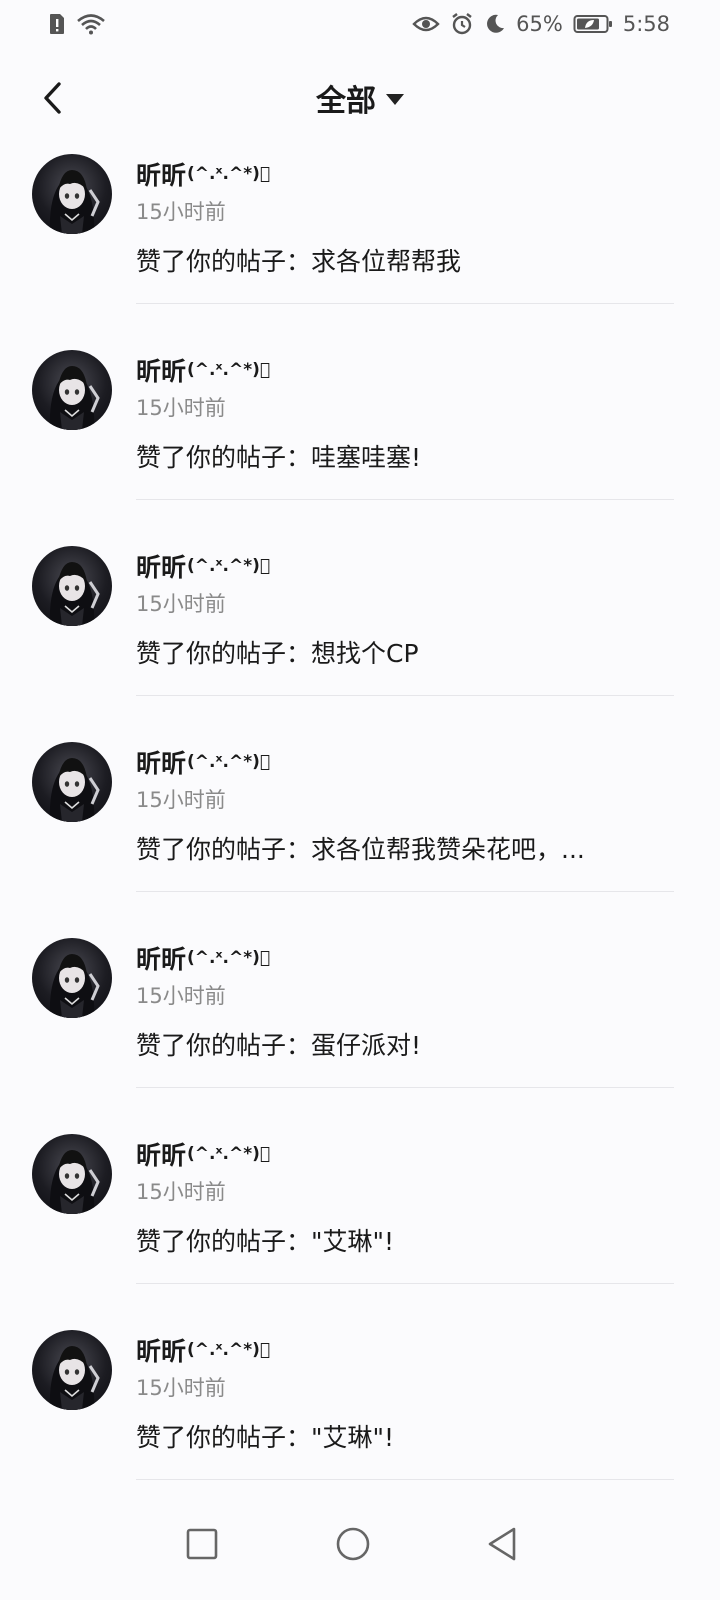 The height and width of the screenshot is (1600, 720). I want to click on header: 全部, so click(360, 98).